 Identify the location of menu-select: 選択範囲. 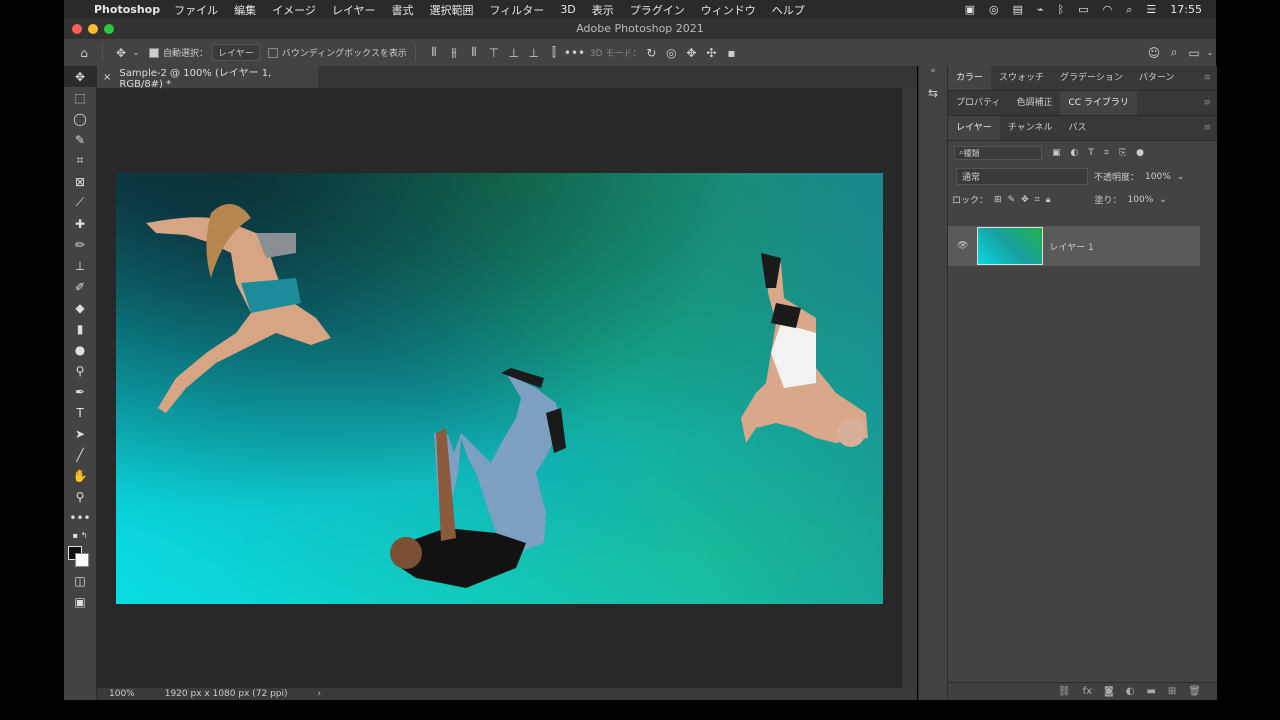
(452, 10).